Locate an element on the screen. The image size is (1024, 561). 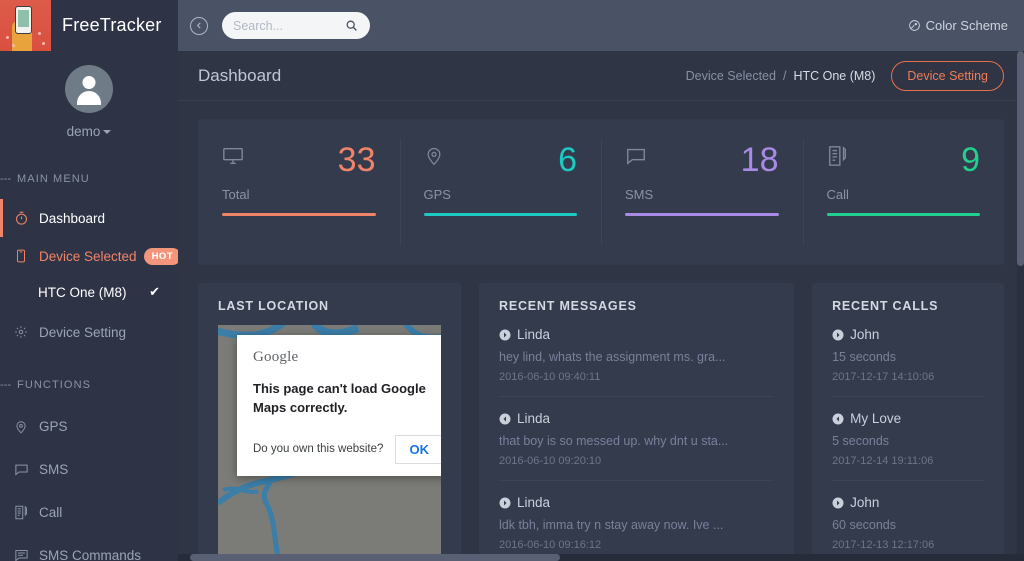
panel-title: LAST LOCATION is located at coordinates (273, 306).